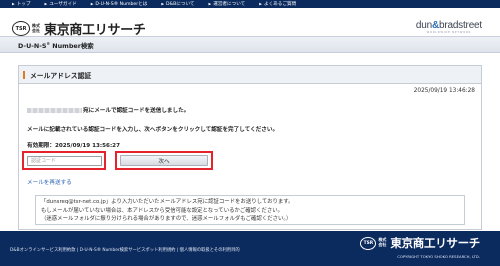 This screenshot has height=266, width=500. I want to click on nav-link-dnb: ▶ D&Bについて, so click(177, 4).